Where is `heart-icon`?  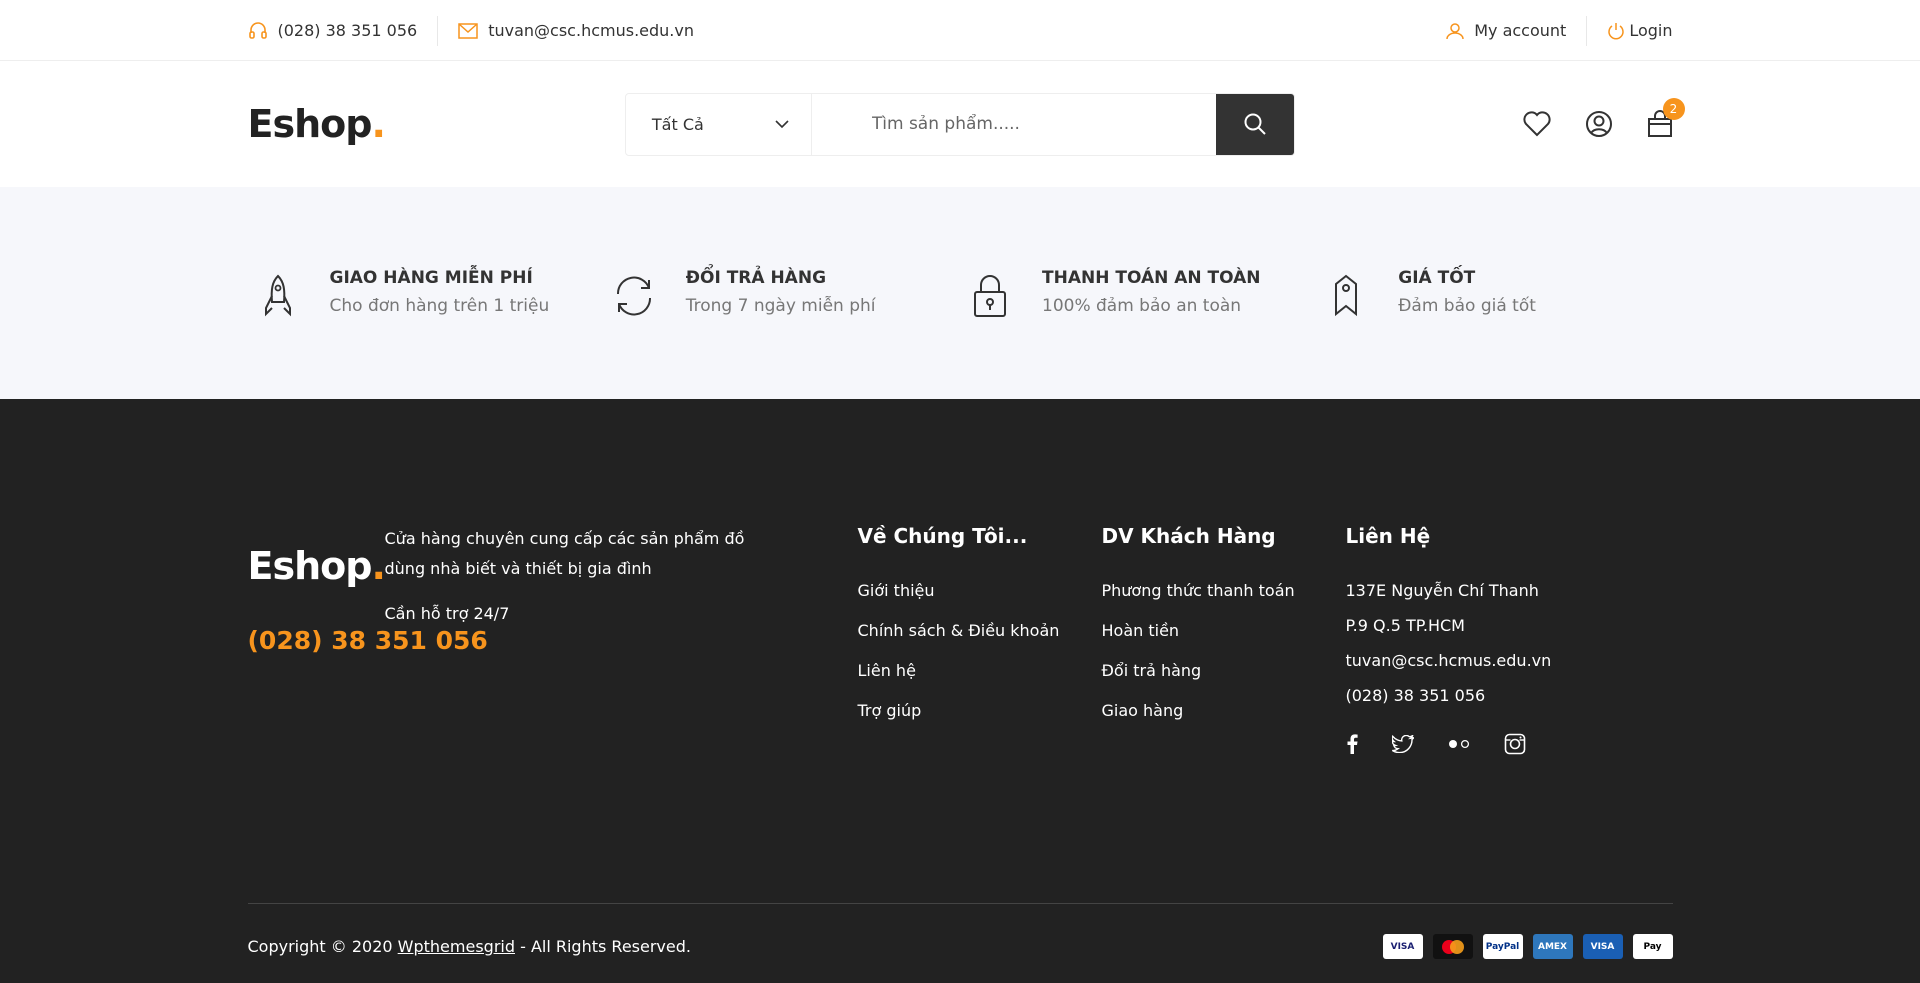 heart-icon is located at coordinates (1536, 124).